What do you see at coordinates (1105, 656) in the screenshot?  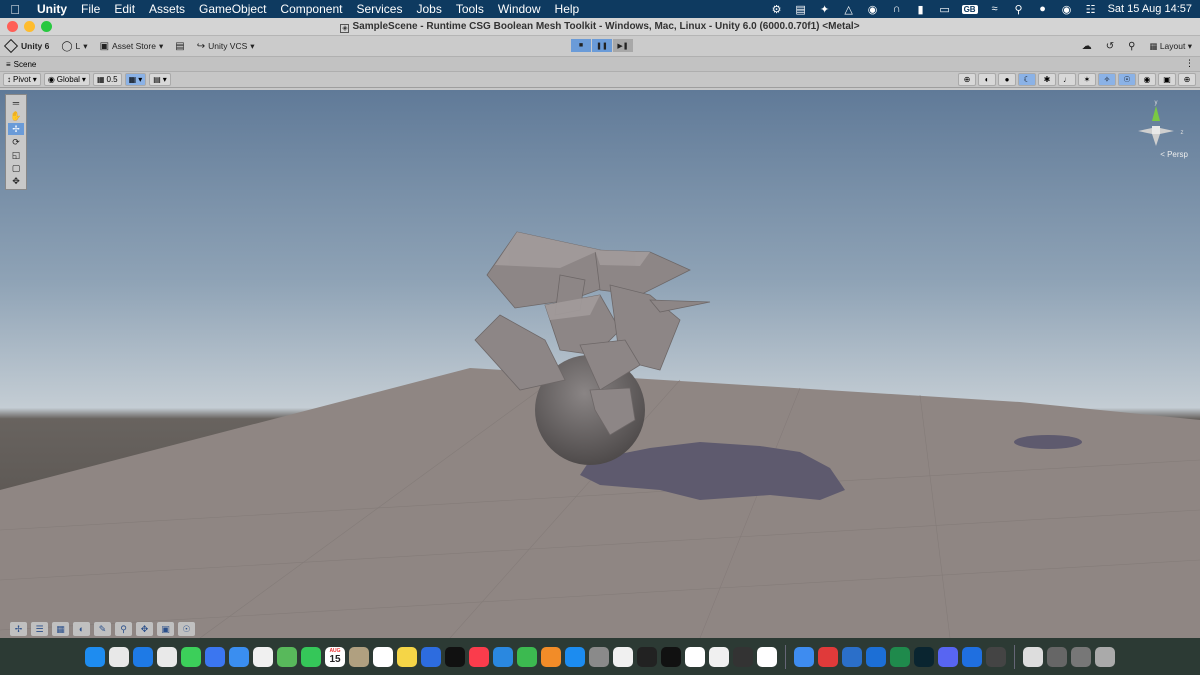 I see `trash-icon` at bounding box center [1105, 656].